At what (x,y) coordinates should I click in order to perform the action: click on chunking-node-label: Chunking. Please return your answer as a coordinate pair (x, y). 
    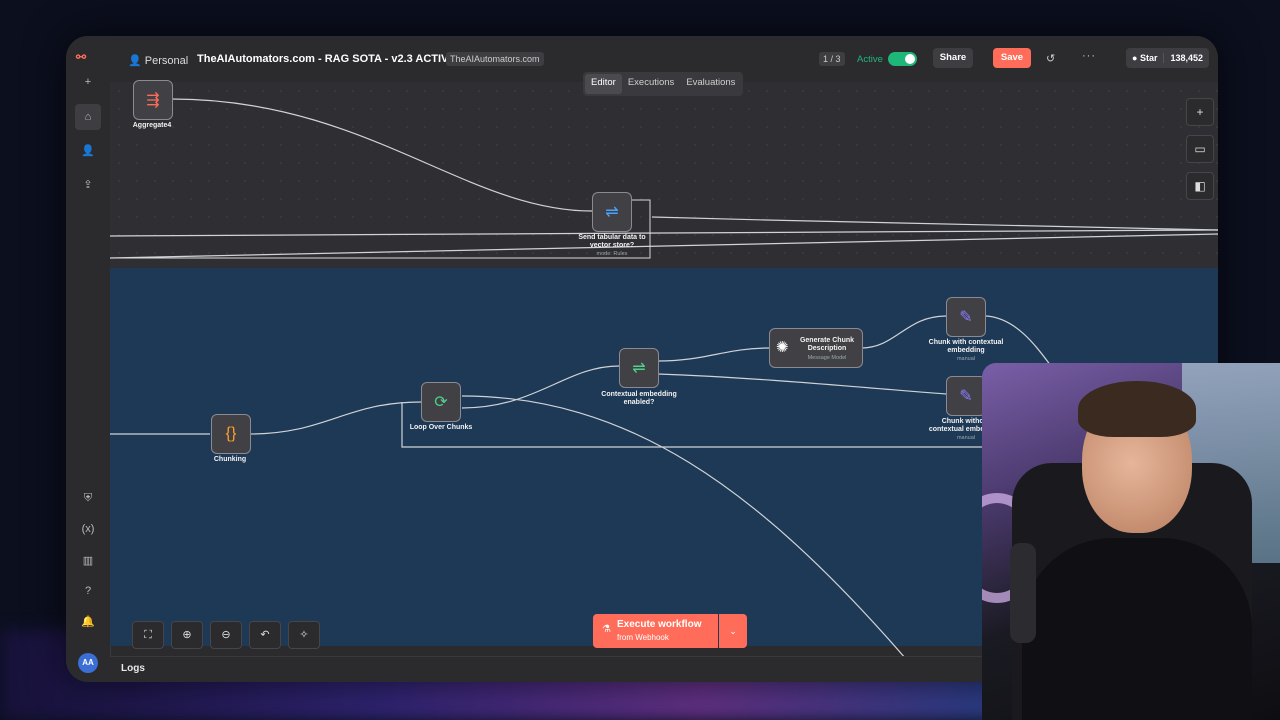
    Looking at the image, I should click on (230, 459).